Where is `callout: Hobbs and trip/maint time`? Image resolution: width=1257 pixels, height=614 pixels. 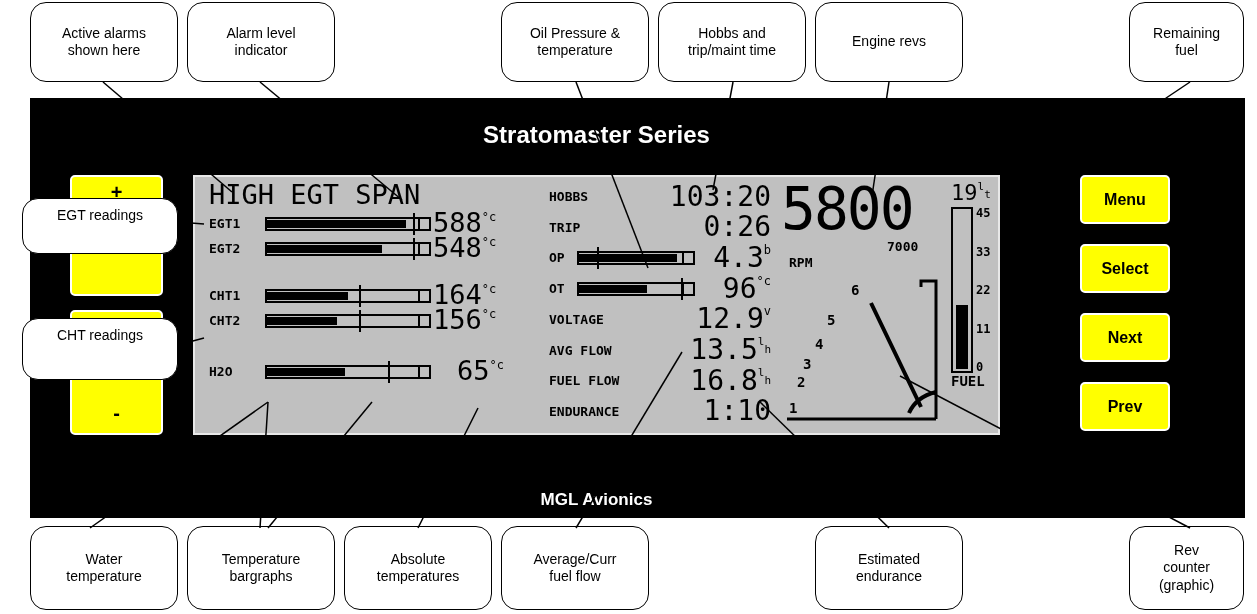 callout: Hobbs and trip/maint time is located at coordinates (732, 42).